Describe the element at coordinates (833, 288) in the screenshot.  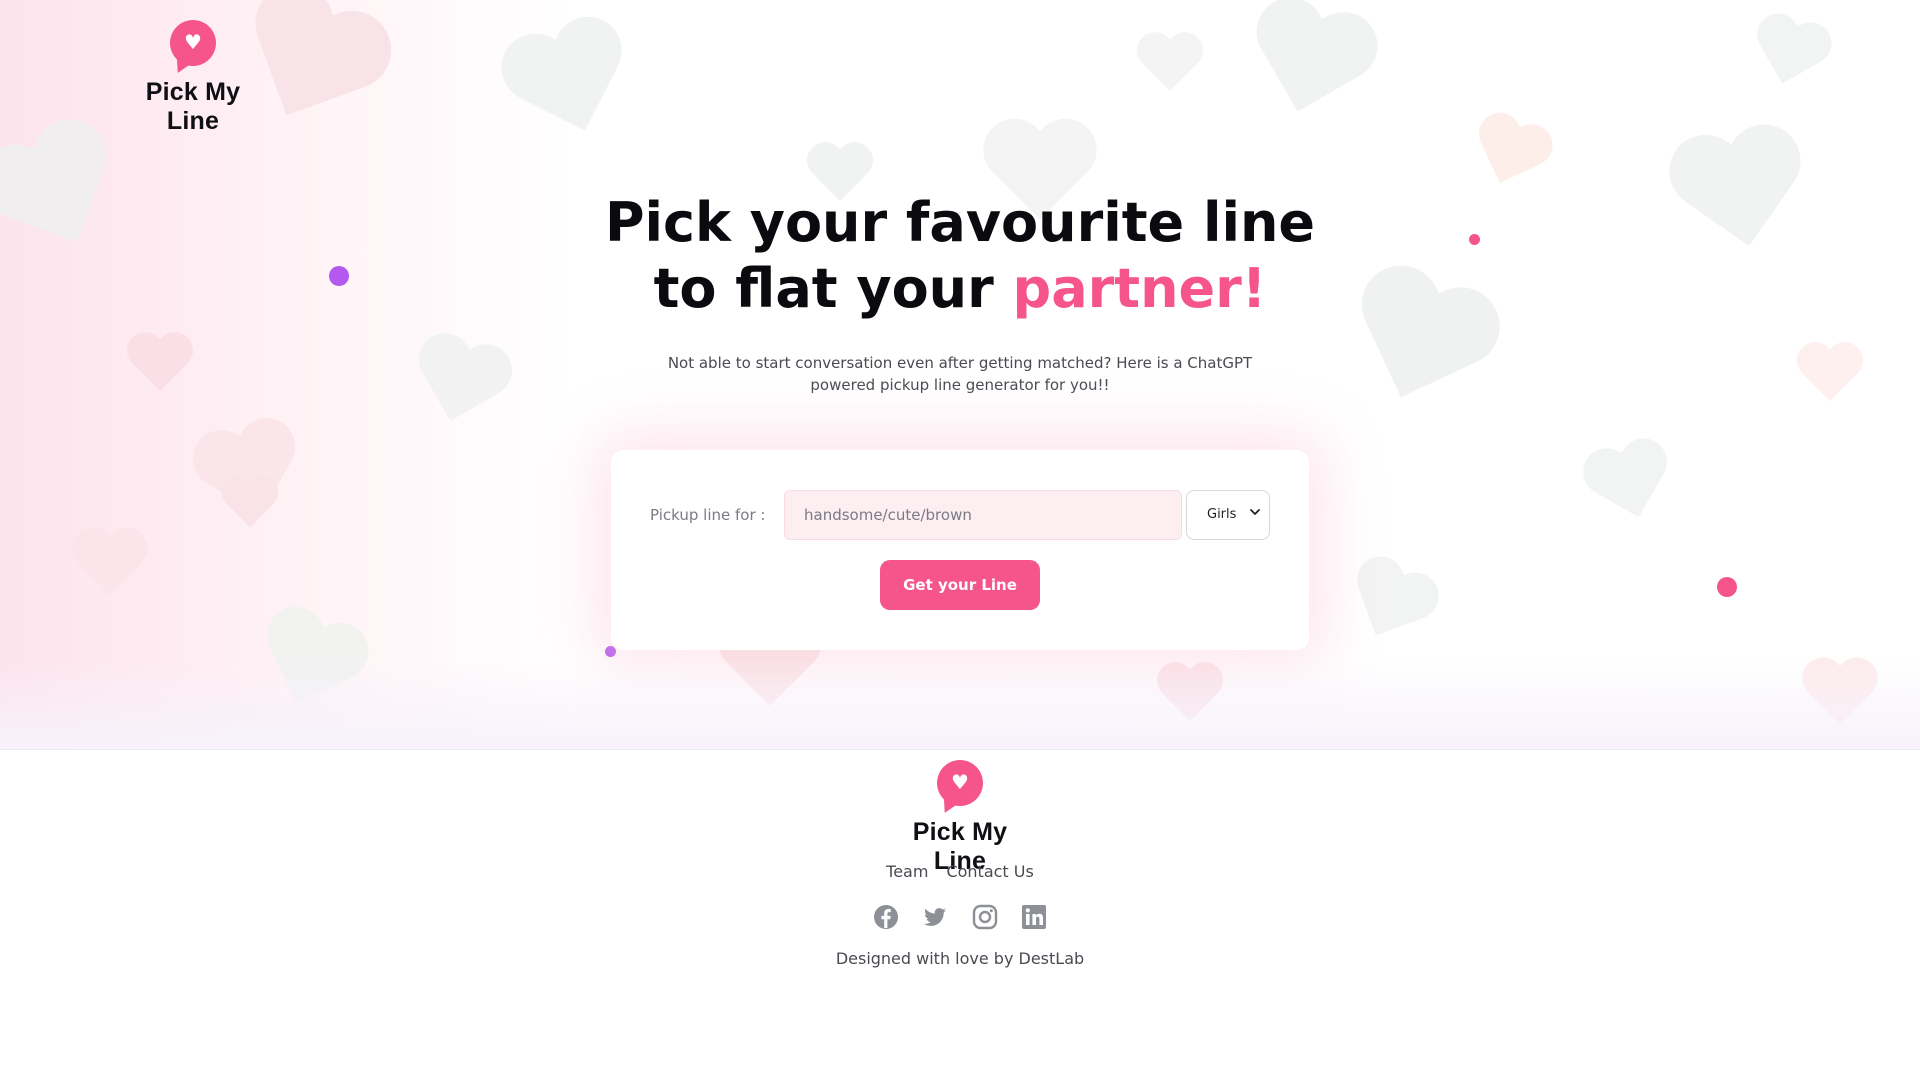
I see `headline-line-2-prefix: to flat your` at that location.